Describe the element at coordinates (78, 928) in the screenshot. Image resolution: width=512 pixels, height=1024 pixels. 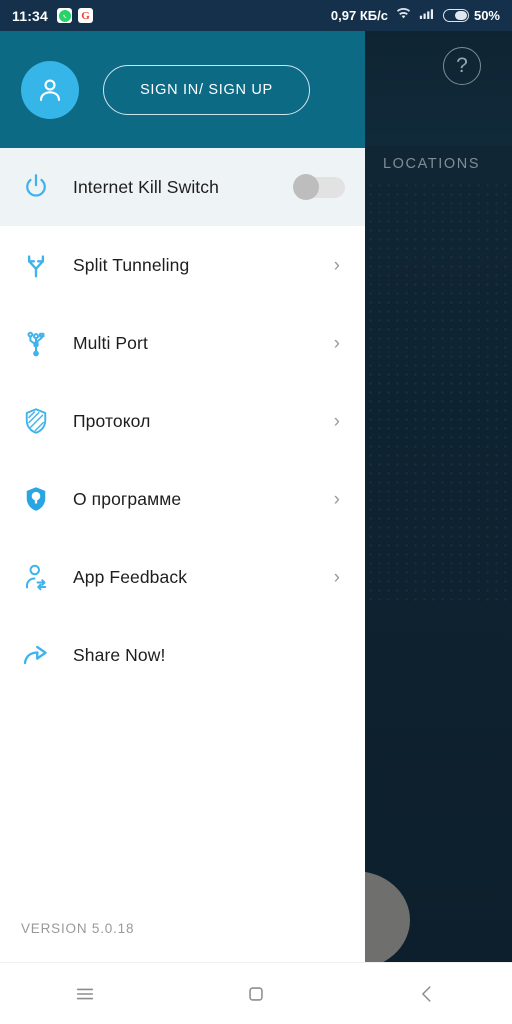
I see `app-version-label: VERSION 5.0.18` at that location.